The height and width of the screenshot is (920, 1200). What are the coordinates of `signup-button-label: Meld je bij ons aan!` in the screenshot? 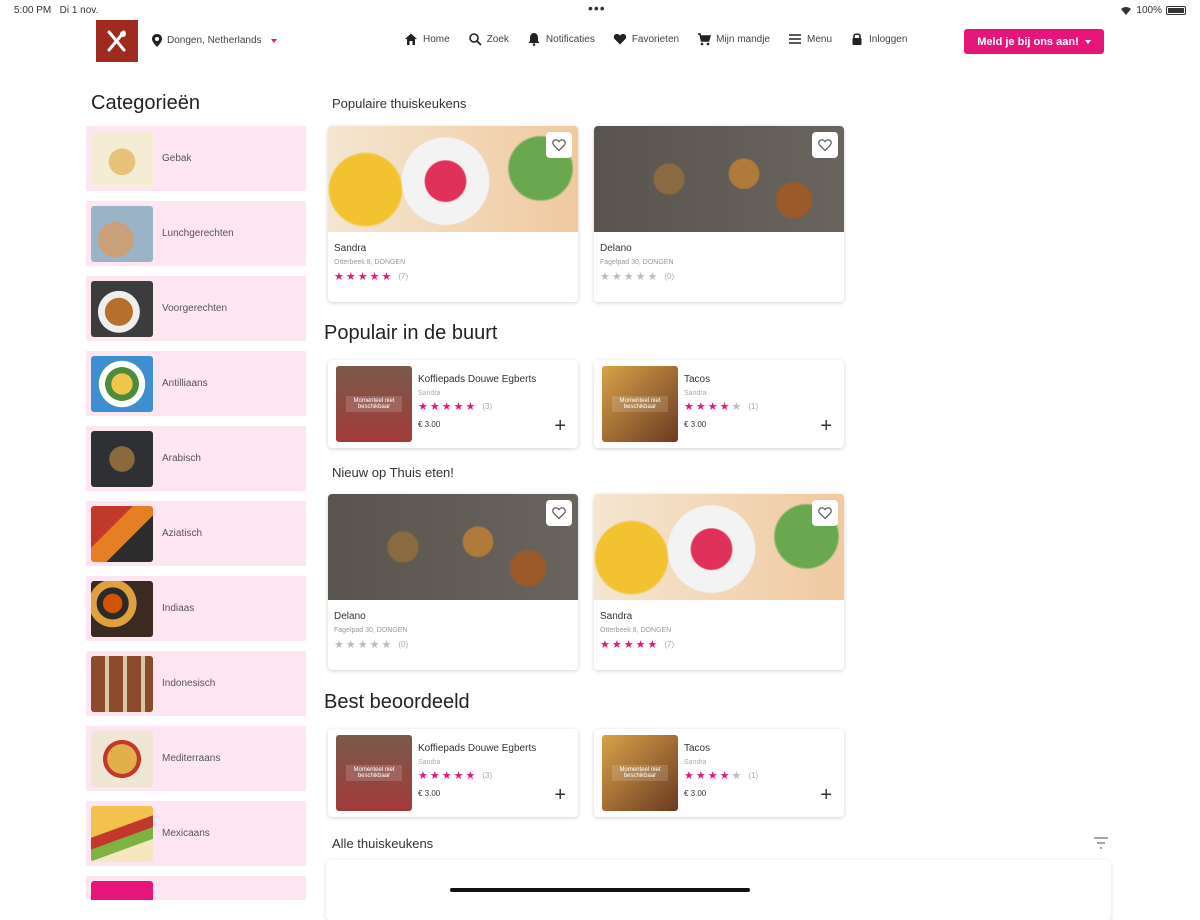 It's located at (1028, 41).